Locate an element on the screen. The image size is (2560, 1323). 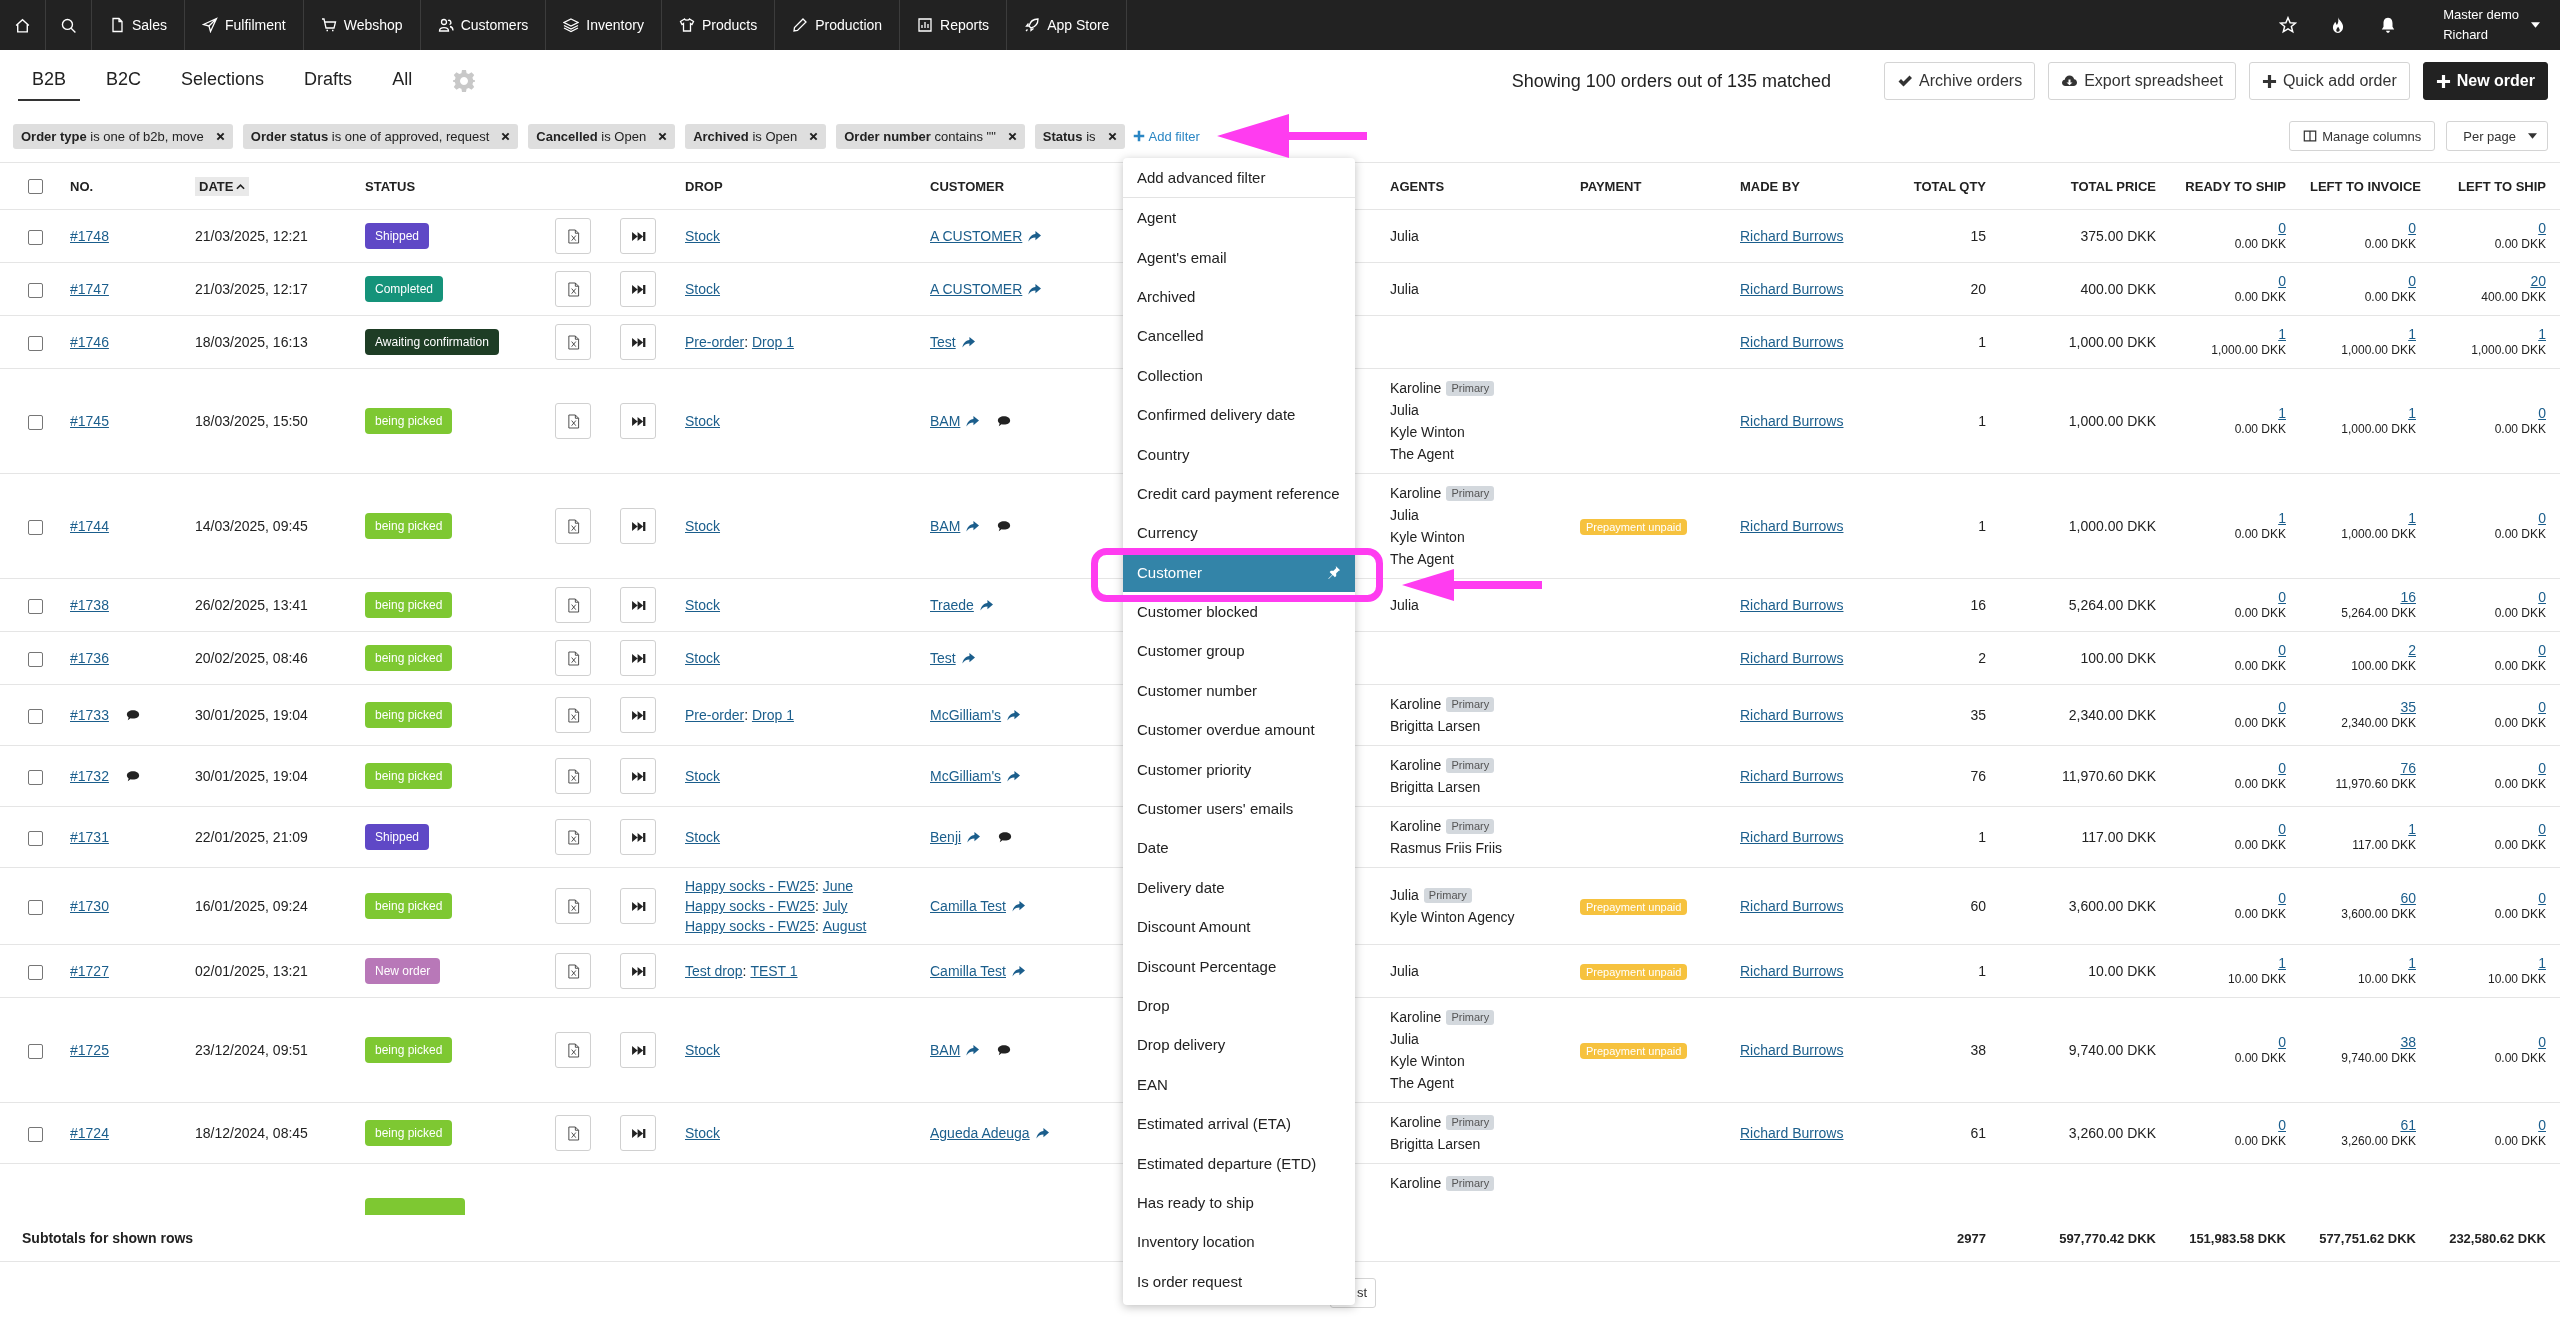
column-header: DATE is located at coordinates (222, 186).